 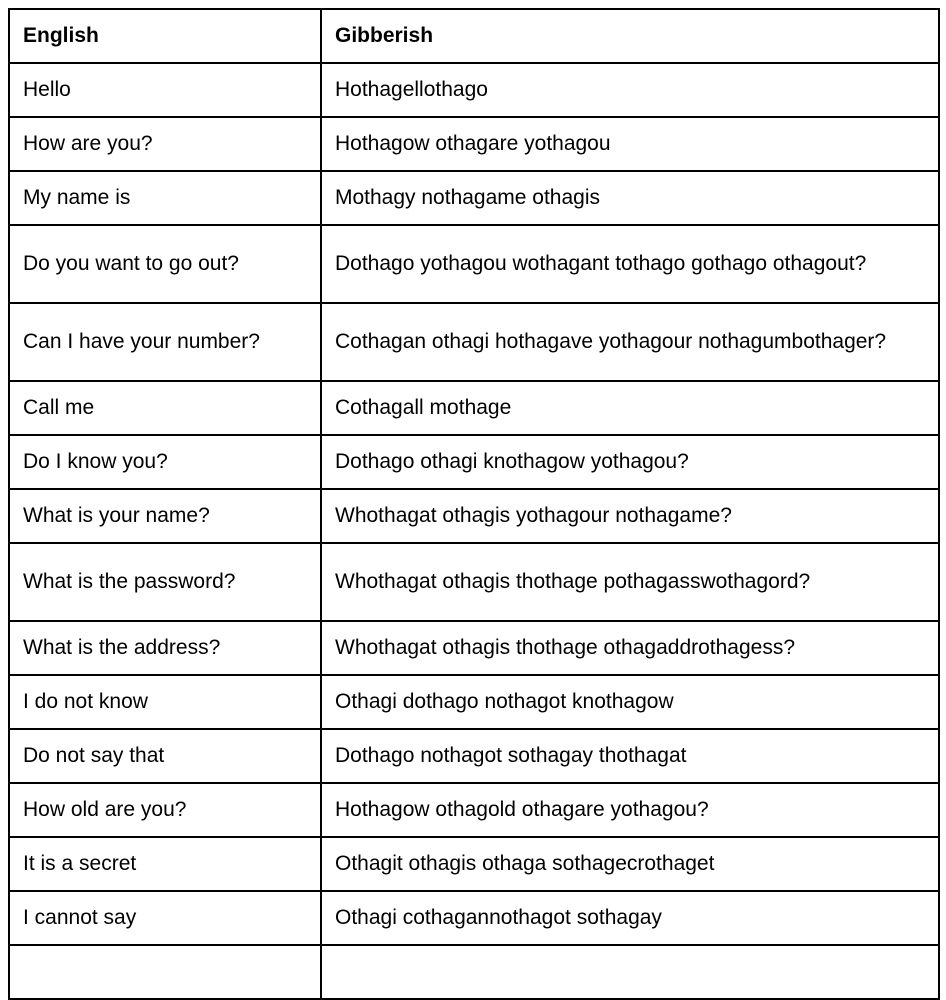 I want to click on cell-english: Do I know you?, so click(x=165, y=462).